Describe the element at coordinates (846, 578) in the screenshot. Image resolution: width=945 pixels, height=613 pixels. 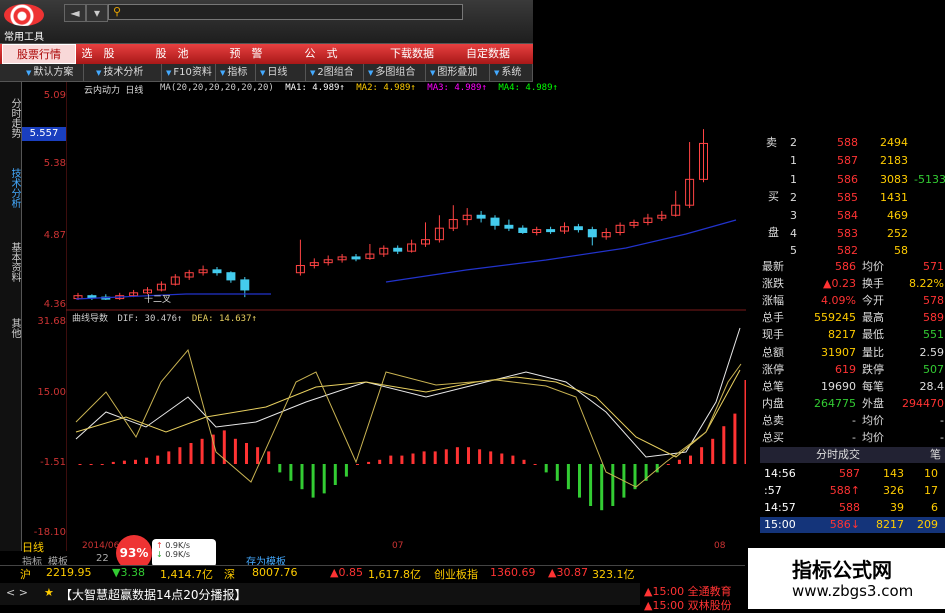
I see `watermark: 指标公式网 www.zbgs3.com` at that location.